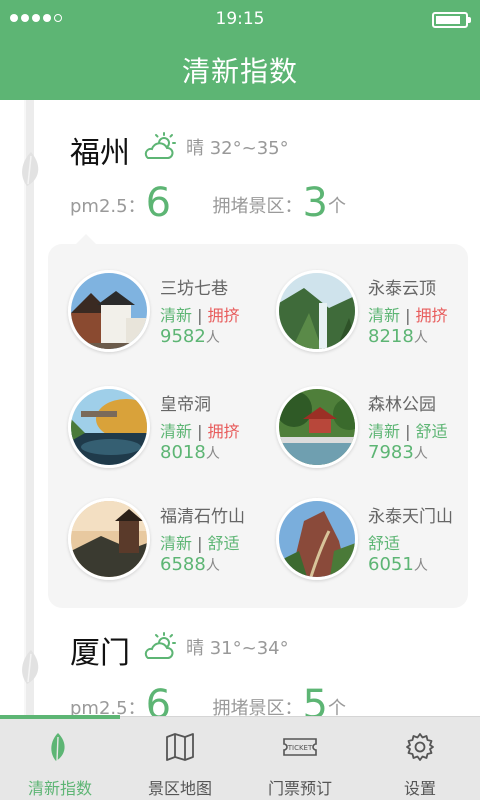 Image resolution: width=480 pixels, height=800 pixels. I want to click on battery-icon, so click(451, 20).